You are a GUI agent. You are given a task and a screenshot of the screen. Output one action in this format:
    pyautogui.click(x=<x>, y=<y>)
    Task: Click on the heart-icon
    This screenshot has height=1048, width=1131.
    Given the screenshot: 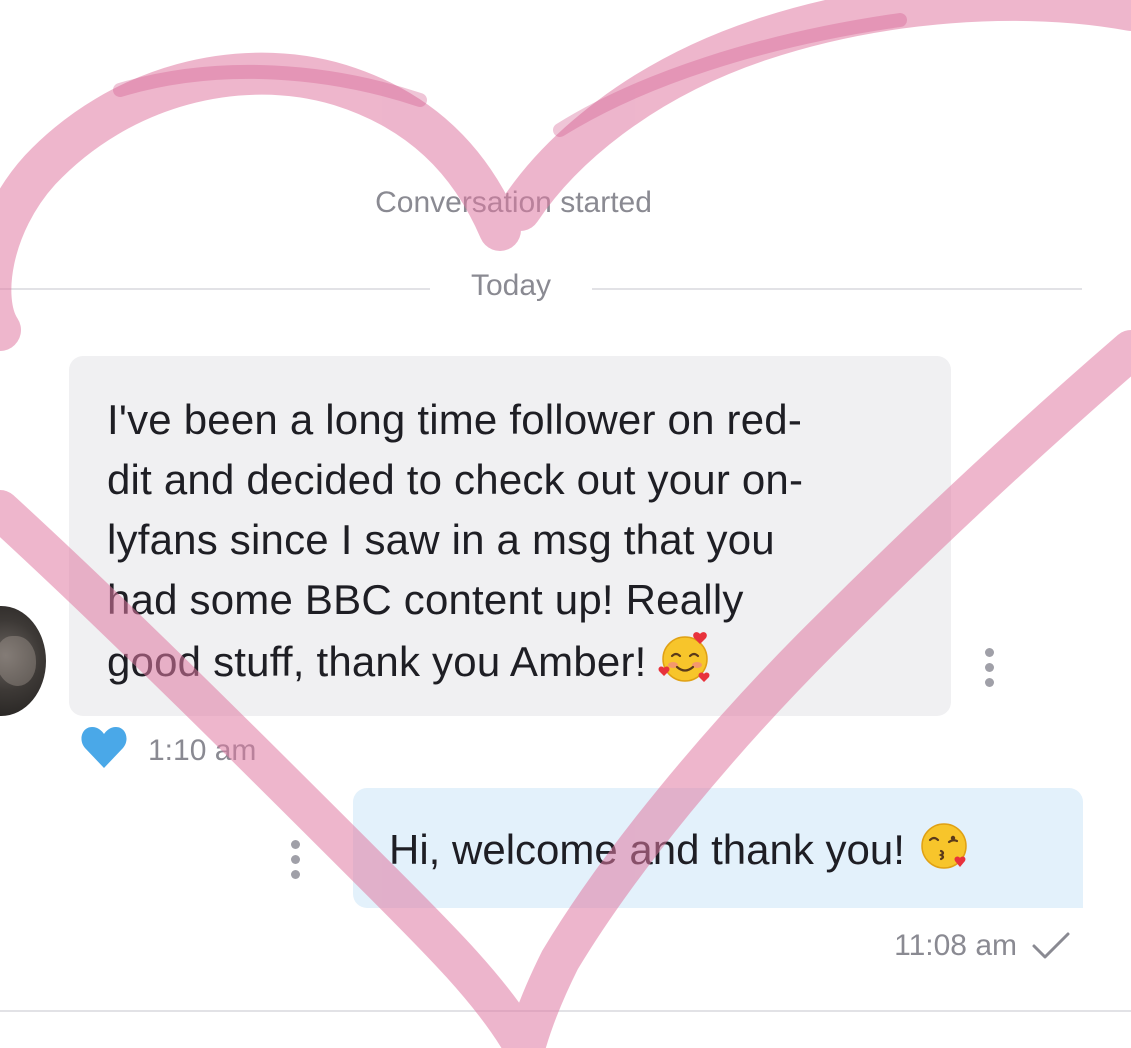 What is the action you would take?
    pyautogui.click(x=104, y=747)
    